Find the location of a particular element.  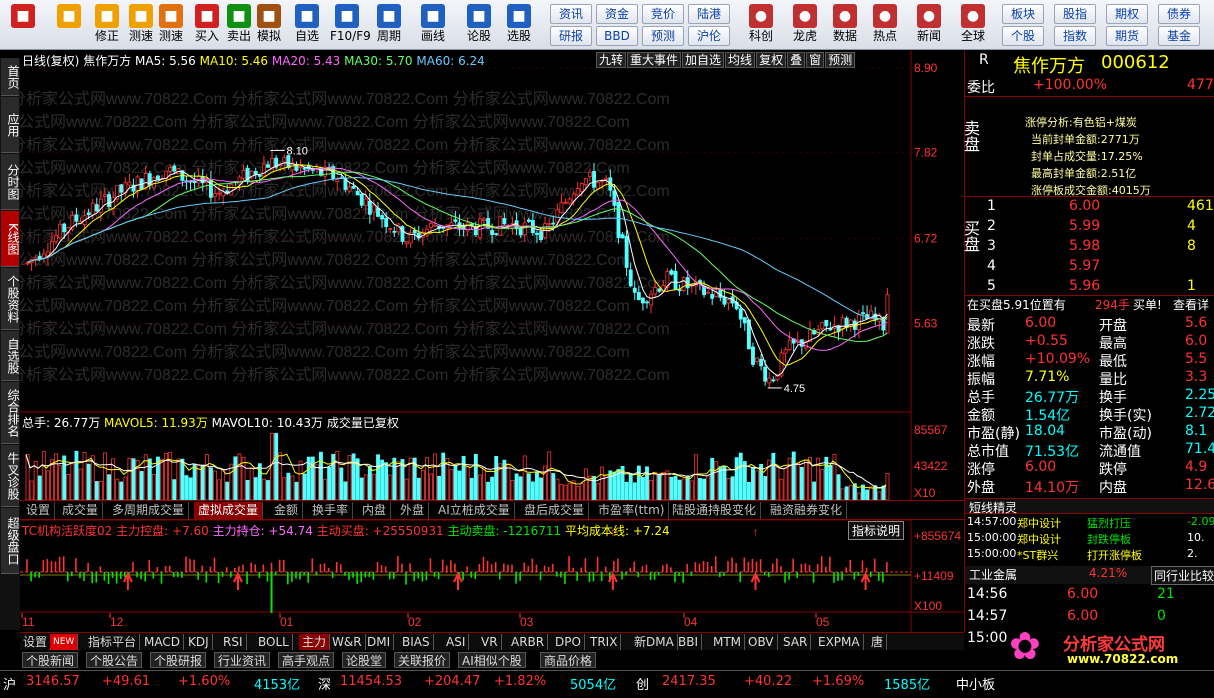

f10-button: ■ F10/F9 is located at coordinates (350, 25).